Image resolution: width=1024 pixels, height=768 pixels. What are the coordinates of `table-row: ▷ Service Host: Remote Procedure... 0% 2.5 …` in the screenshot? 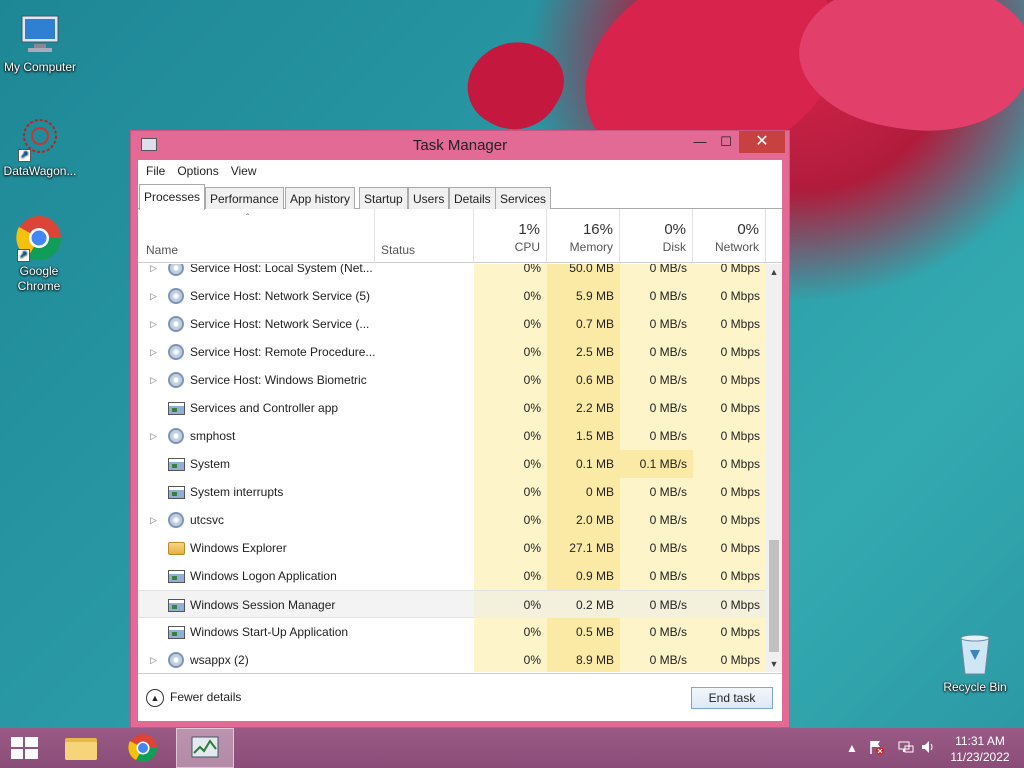 It's located at (452, 352).